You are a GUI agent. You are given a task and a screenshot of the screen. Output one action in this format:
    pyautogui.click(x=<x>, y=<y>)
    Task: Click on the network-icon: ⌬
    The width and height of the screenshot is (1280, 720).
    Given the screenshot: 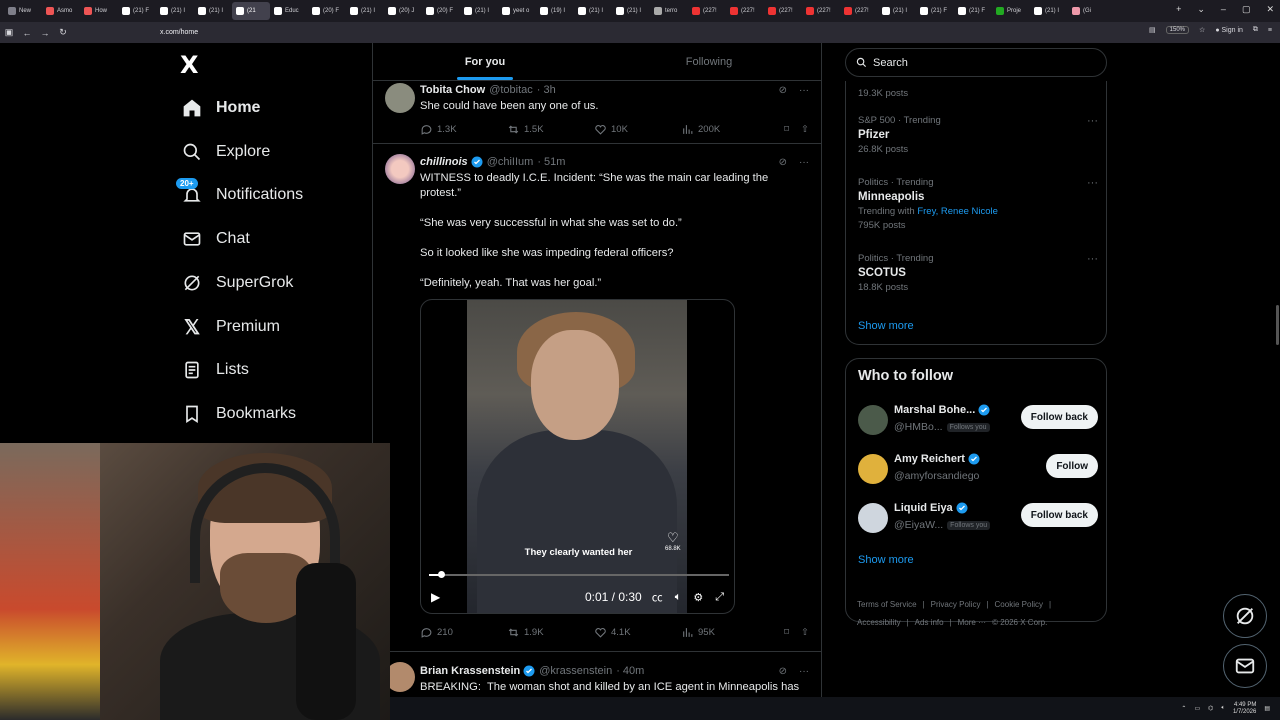 What is the action you would take?
    pyautogui.click(x=1210, y=708)
    